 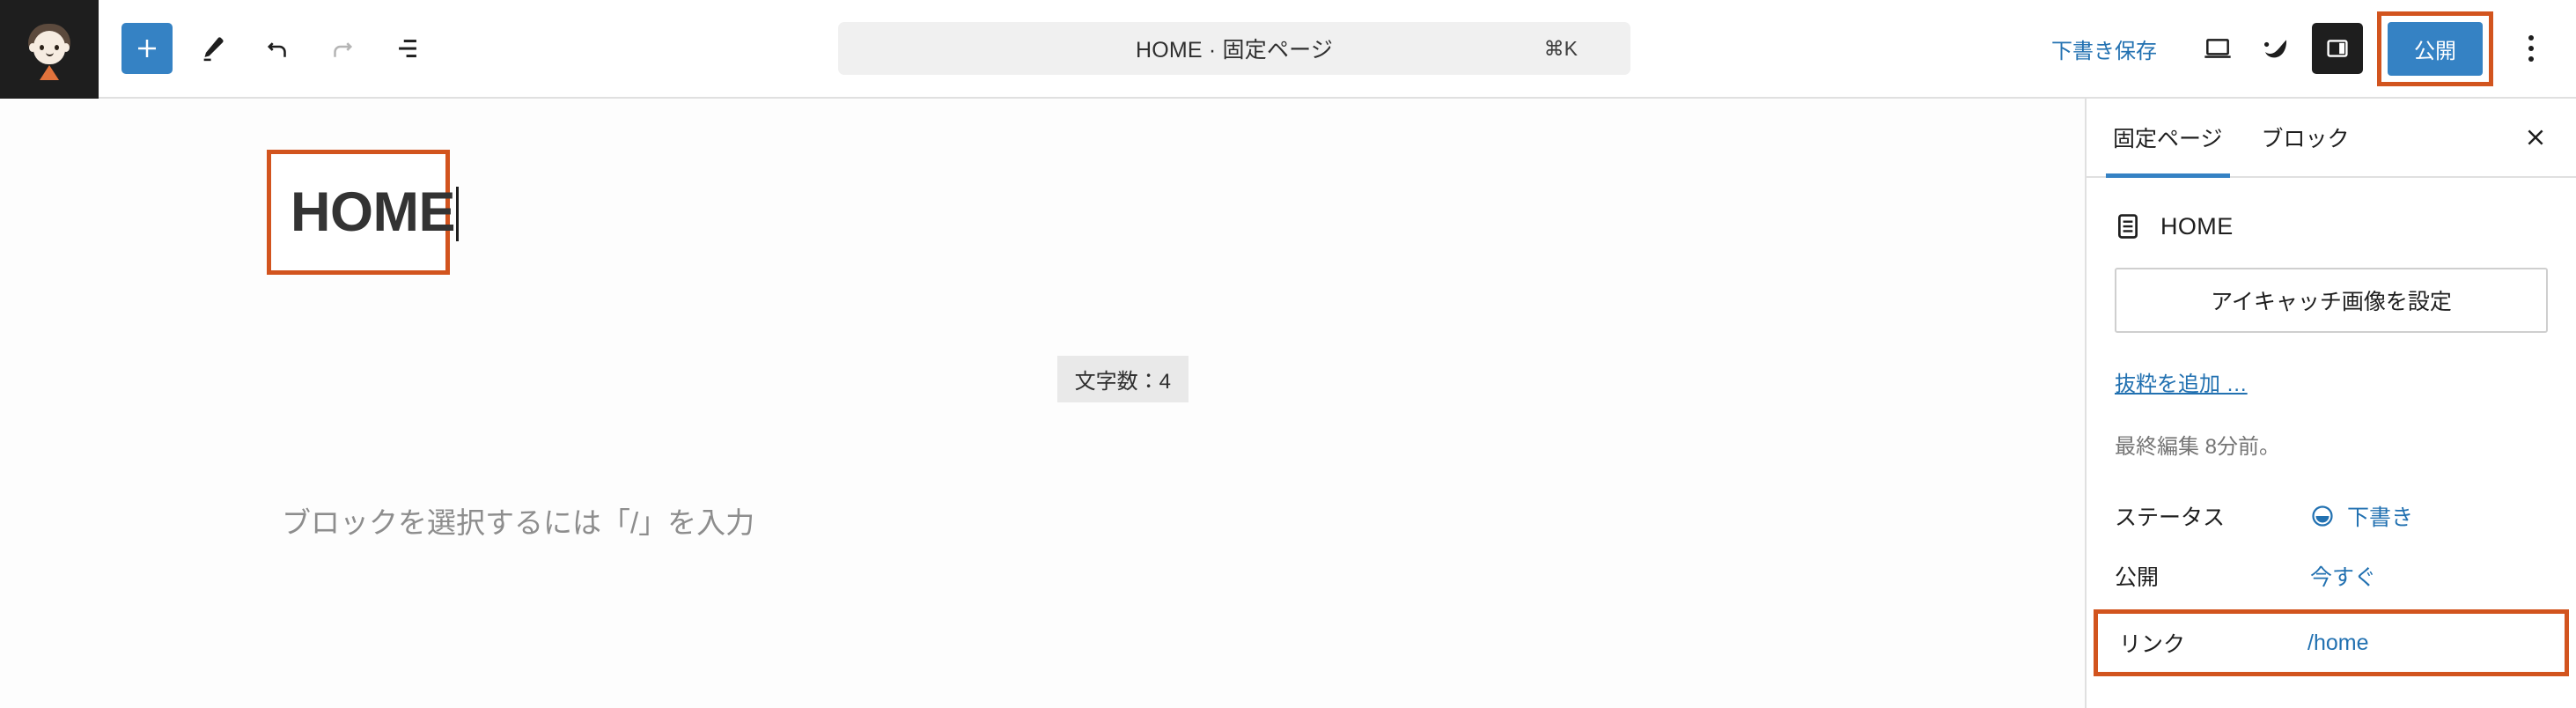 I want to click on document-actions-button, so click(x=2533, y=226).